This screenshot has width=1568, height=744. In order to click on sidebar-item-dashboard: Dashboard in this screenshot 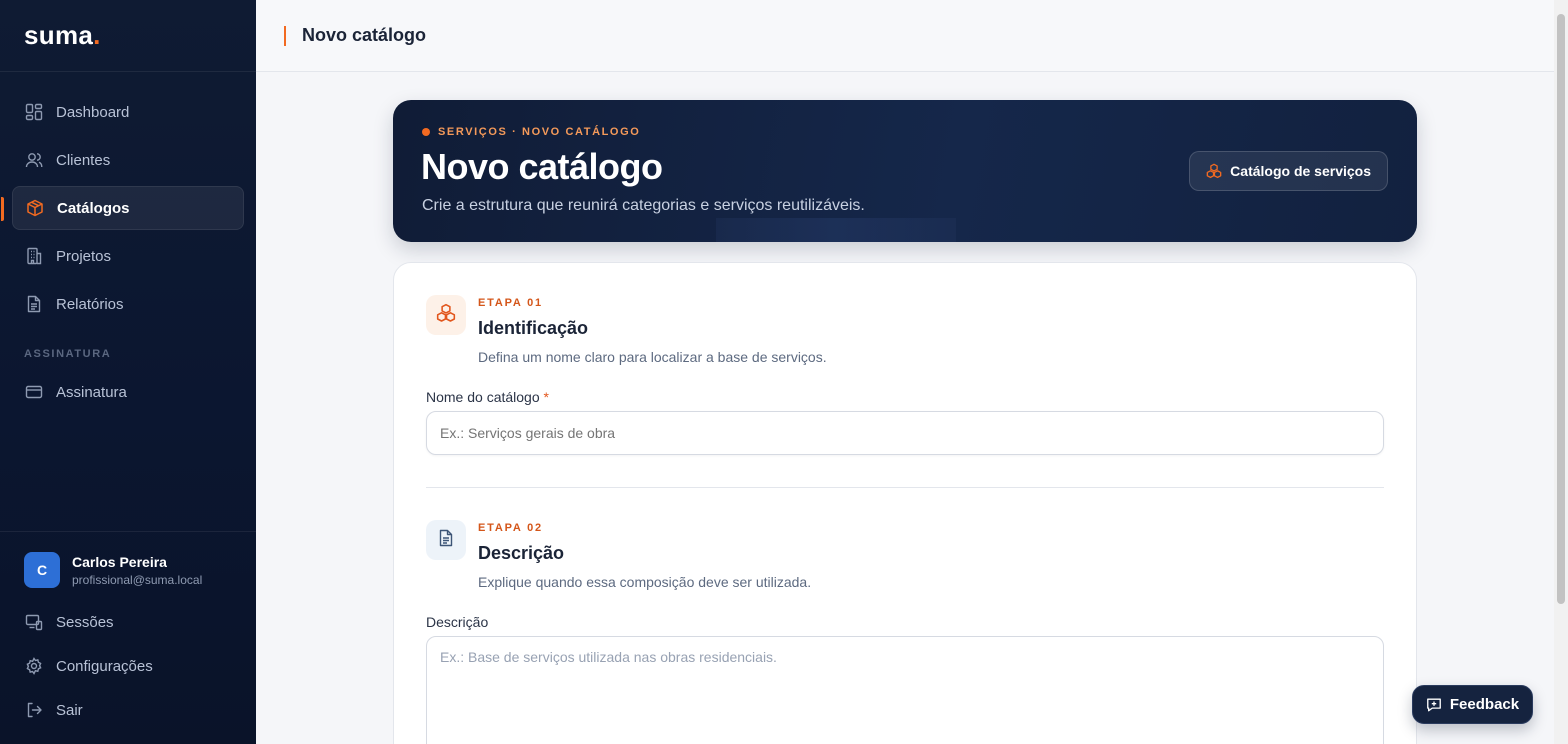, I will do `click(128, 112)`.